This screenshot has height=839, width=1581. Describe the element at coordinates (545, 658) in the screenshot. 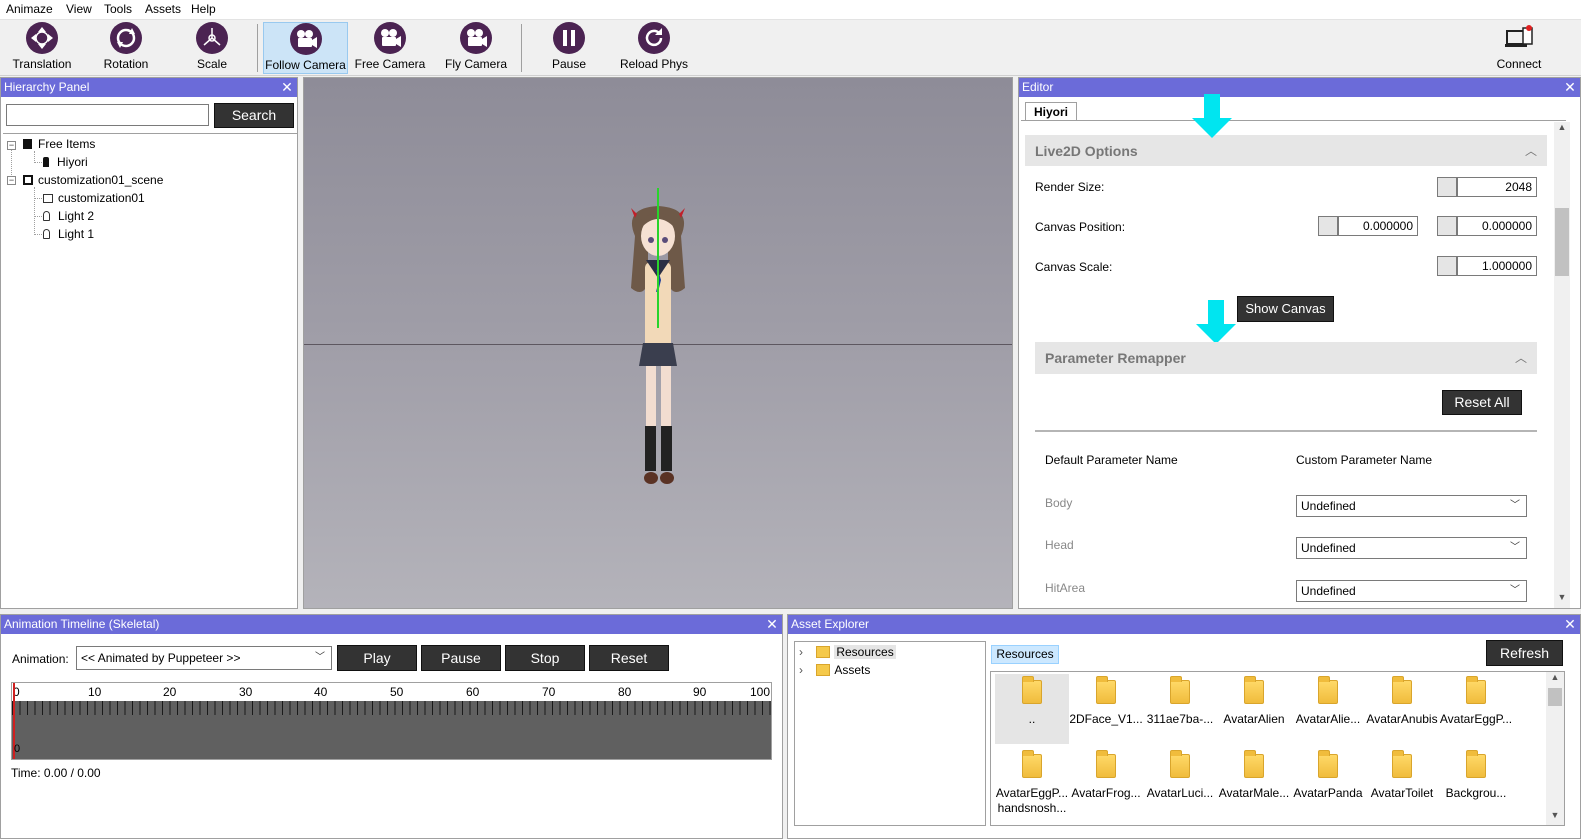

I see `stop-button: Stop` at that location.